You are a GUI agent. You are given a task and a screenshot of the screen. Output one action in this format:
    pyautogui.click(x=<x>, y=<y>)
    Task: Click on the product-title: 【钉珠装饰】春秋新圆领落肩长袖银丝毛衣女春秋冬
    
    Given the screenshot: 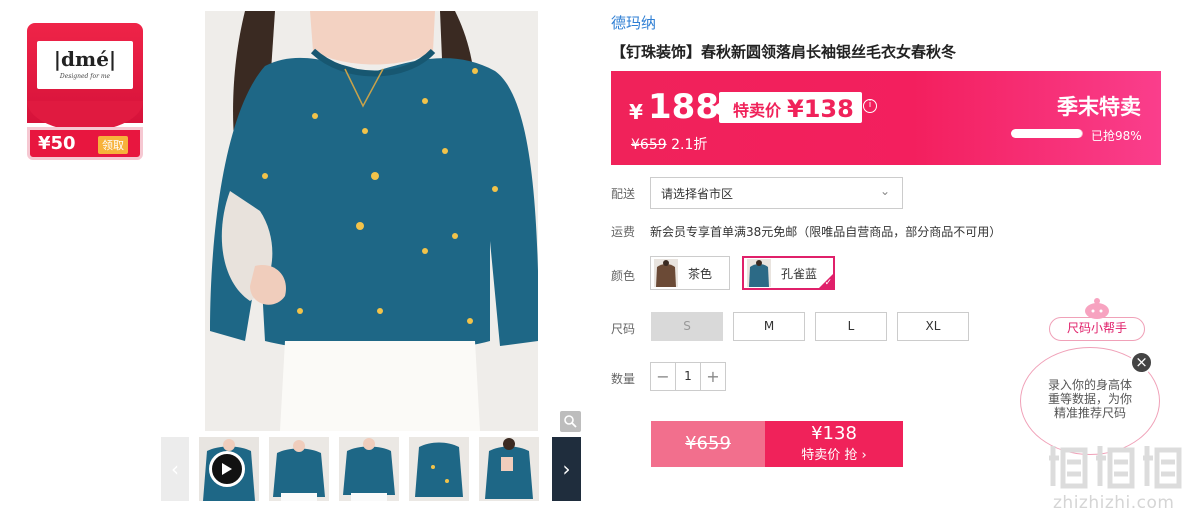 What is the action you would take?
    pyautogui.click(x=784, y=52)
    